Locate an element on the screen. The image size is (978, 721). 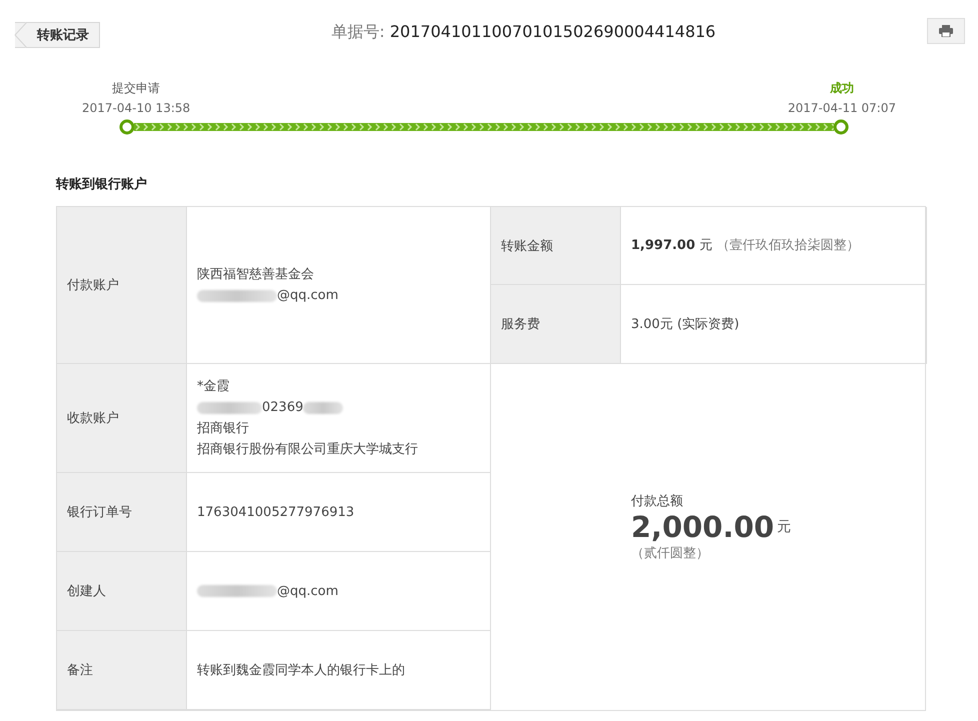
value-text: 3.00元 (实际资费) is located at coordinates (685, 325).